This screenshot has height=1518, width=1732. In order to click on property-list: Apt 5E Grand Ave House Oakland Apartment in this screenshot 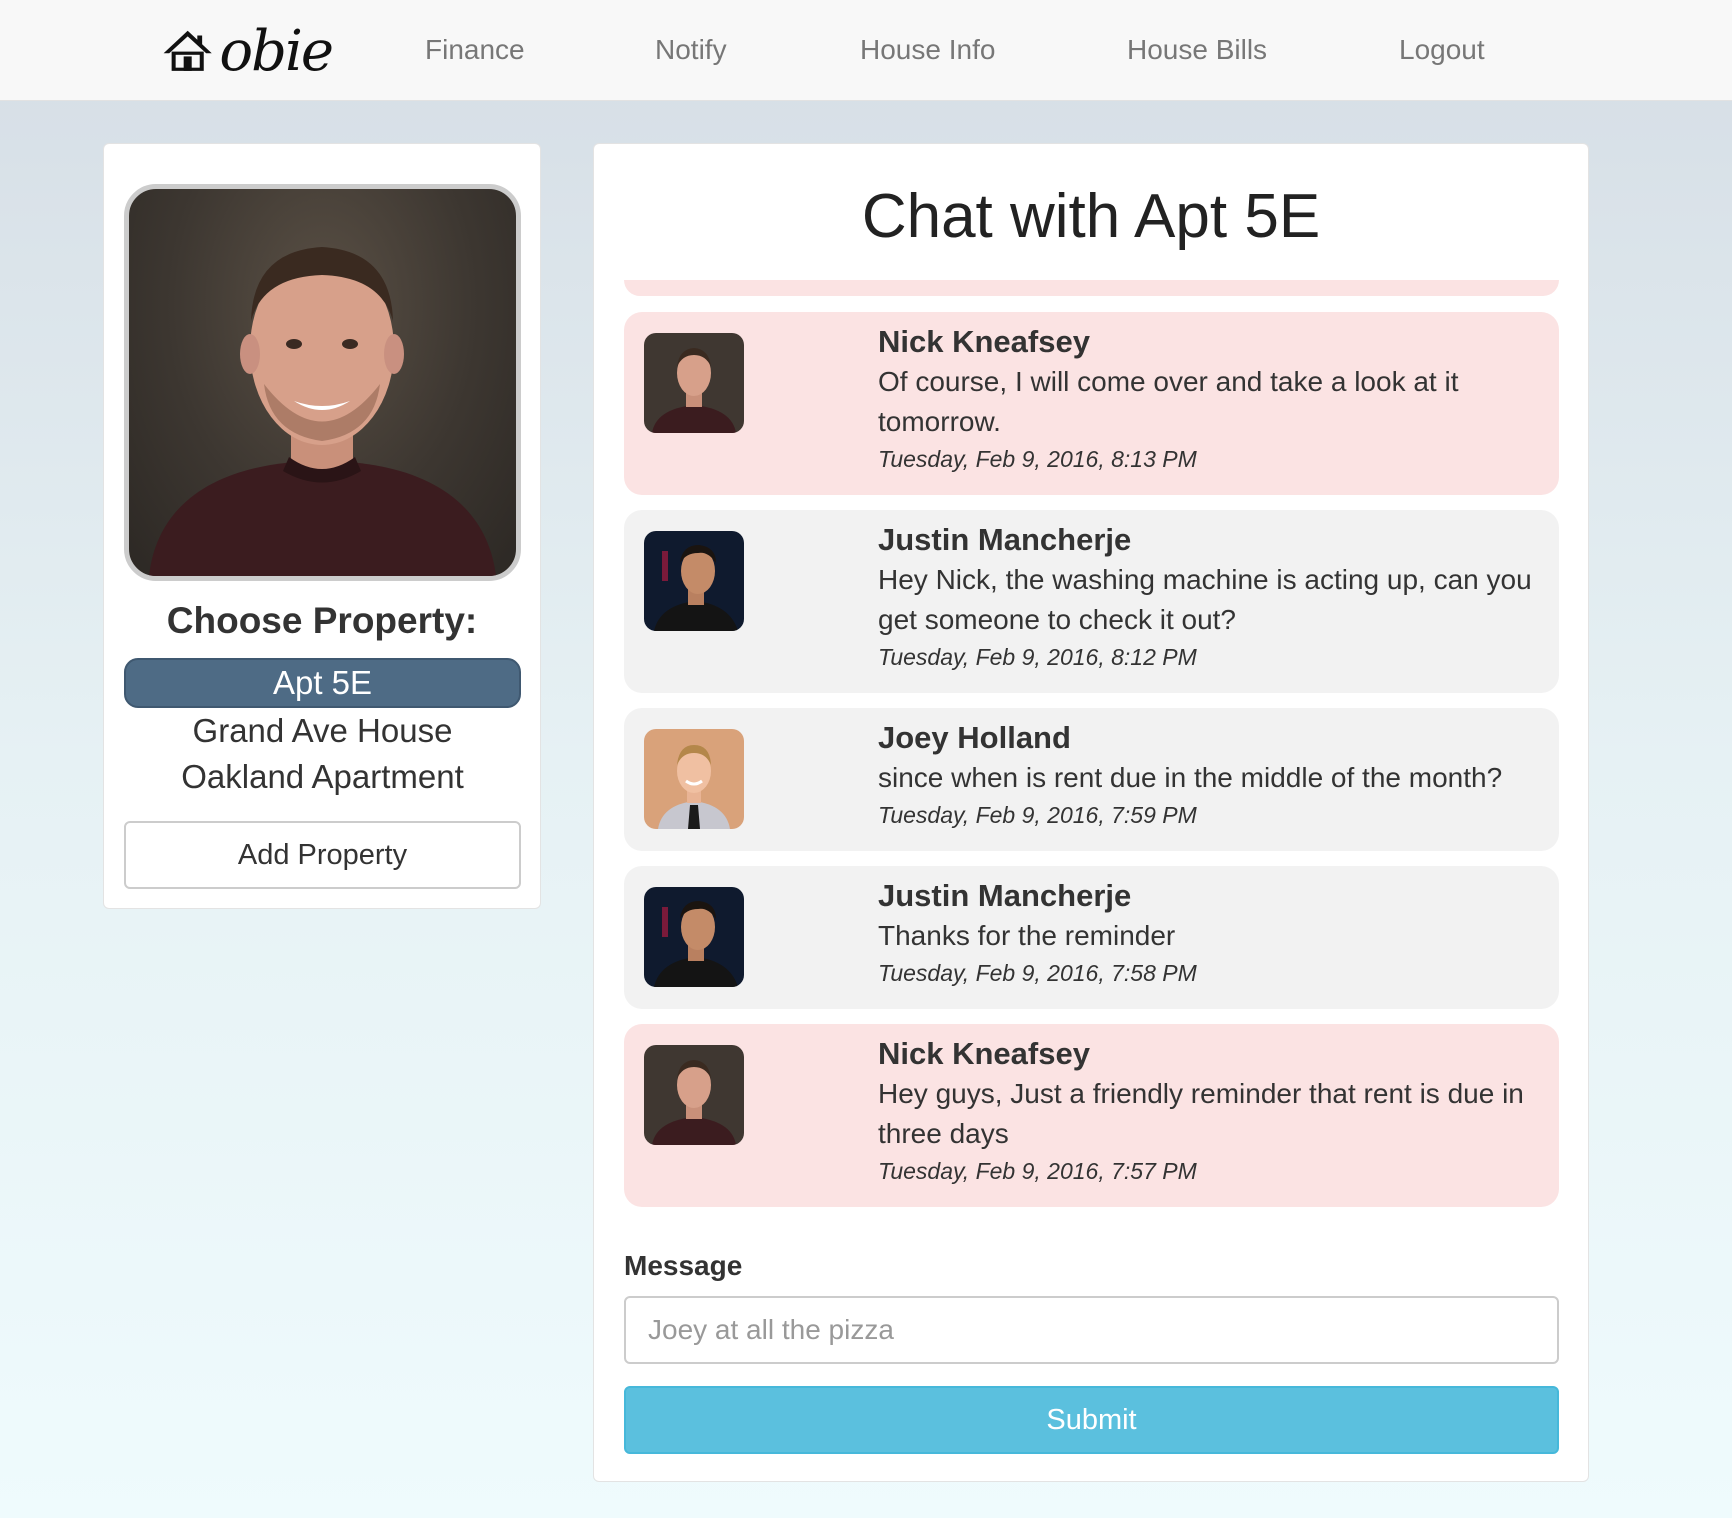, I will do `click(322, 729)`.